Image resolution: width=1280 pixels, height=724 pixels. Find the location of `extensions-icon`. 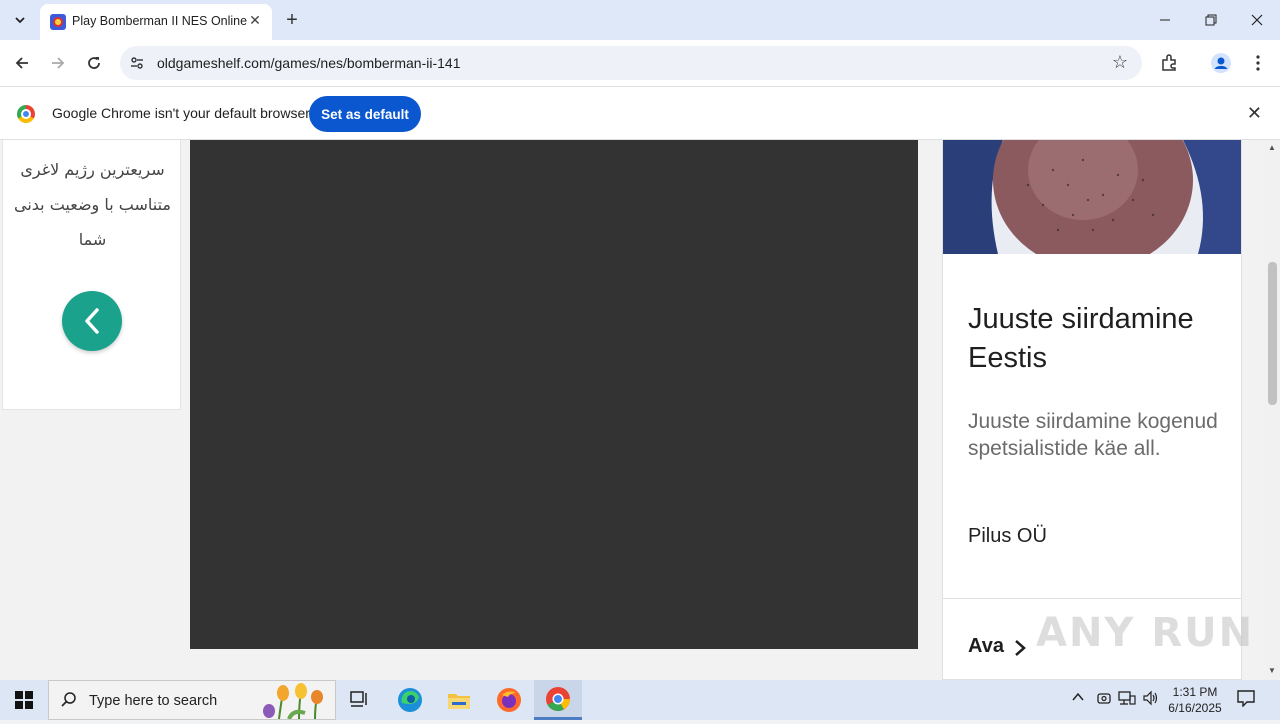

extensions-icon is located at coordinates (1169, 63).